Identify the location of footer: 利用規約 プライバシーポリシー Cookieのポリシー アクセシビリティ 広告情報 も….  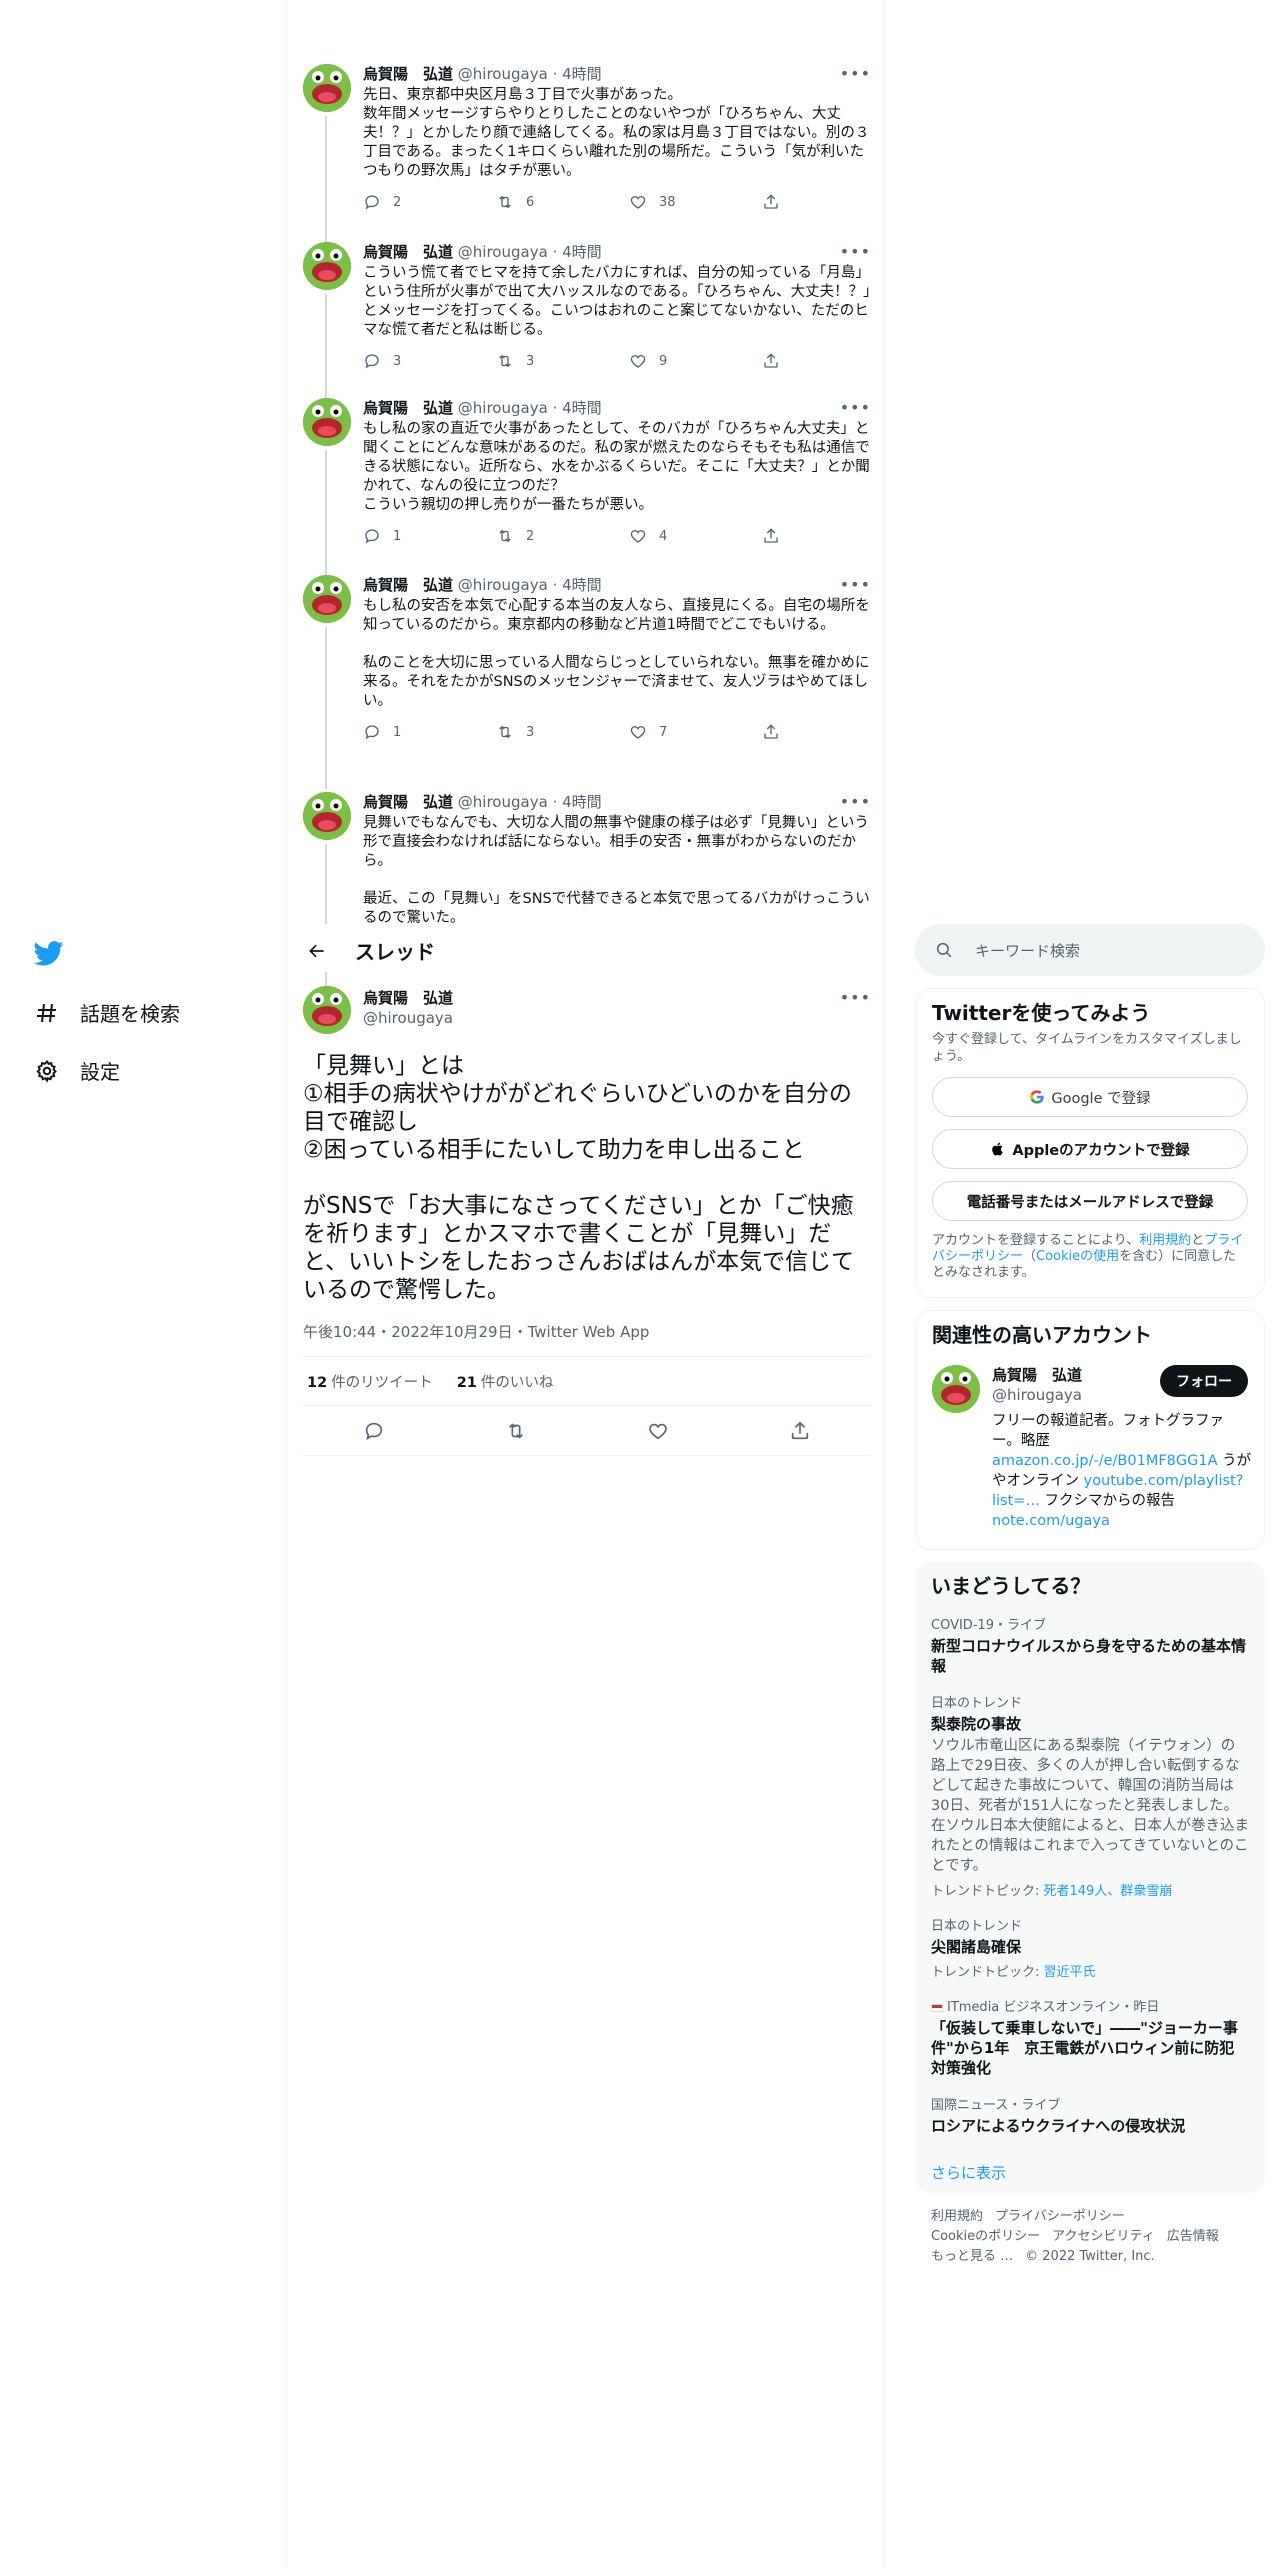
(1090, 2237).